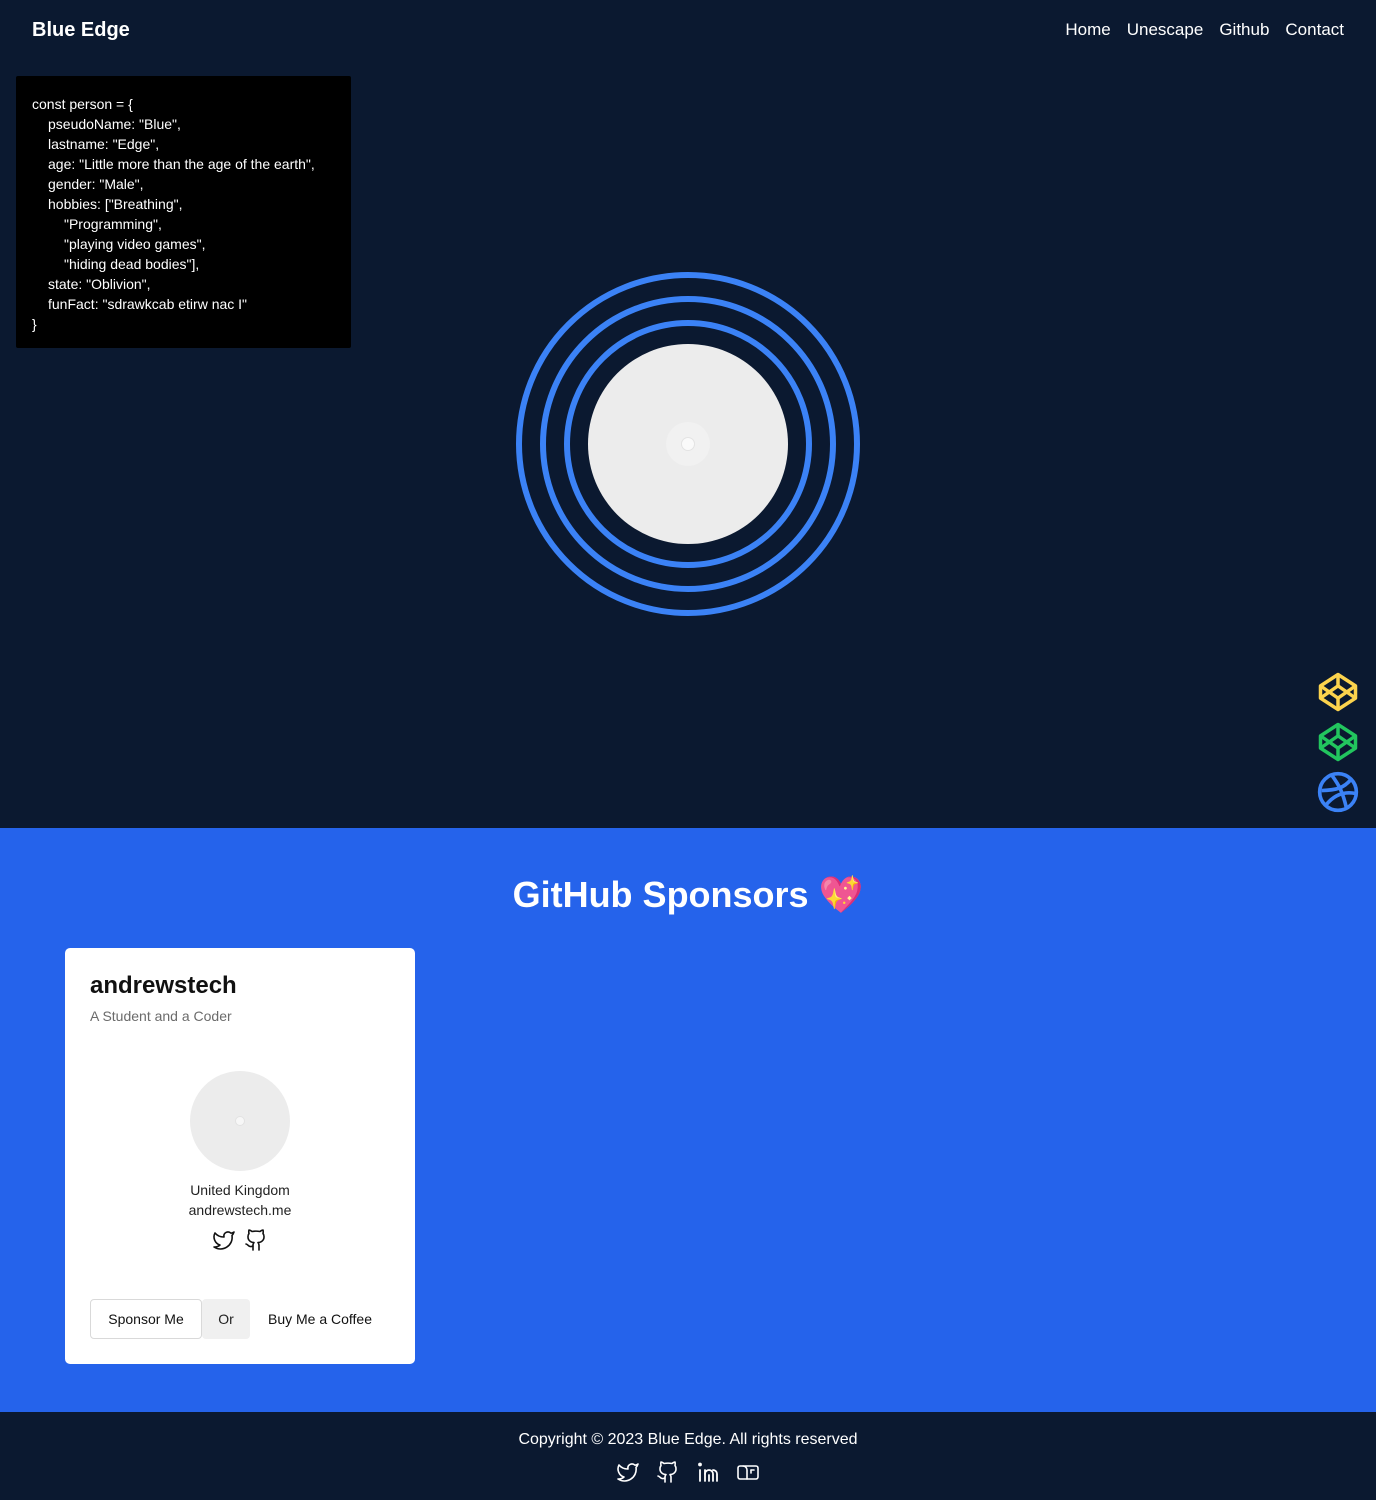  I want to click on sponsors-heading: GitHub Sponsors 💖, so click(688, 894).